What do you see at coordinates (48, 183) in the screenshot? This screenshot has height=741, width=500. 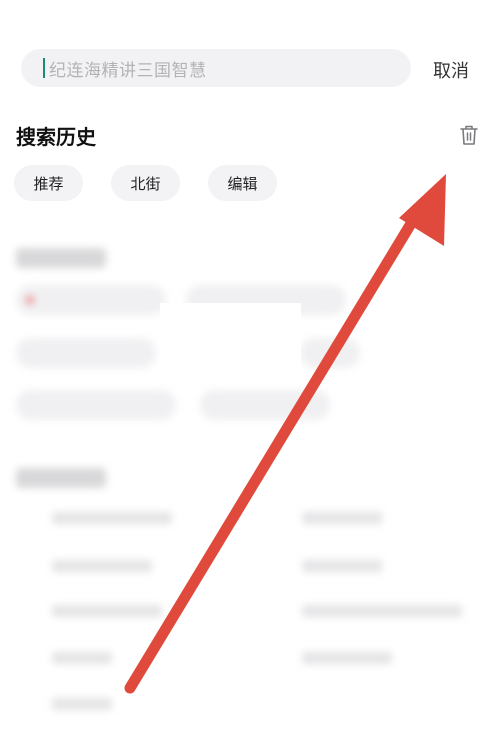 I see `history-chip: 推荐` at bounding box center [48, 183].